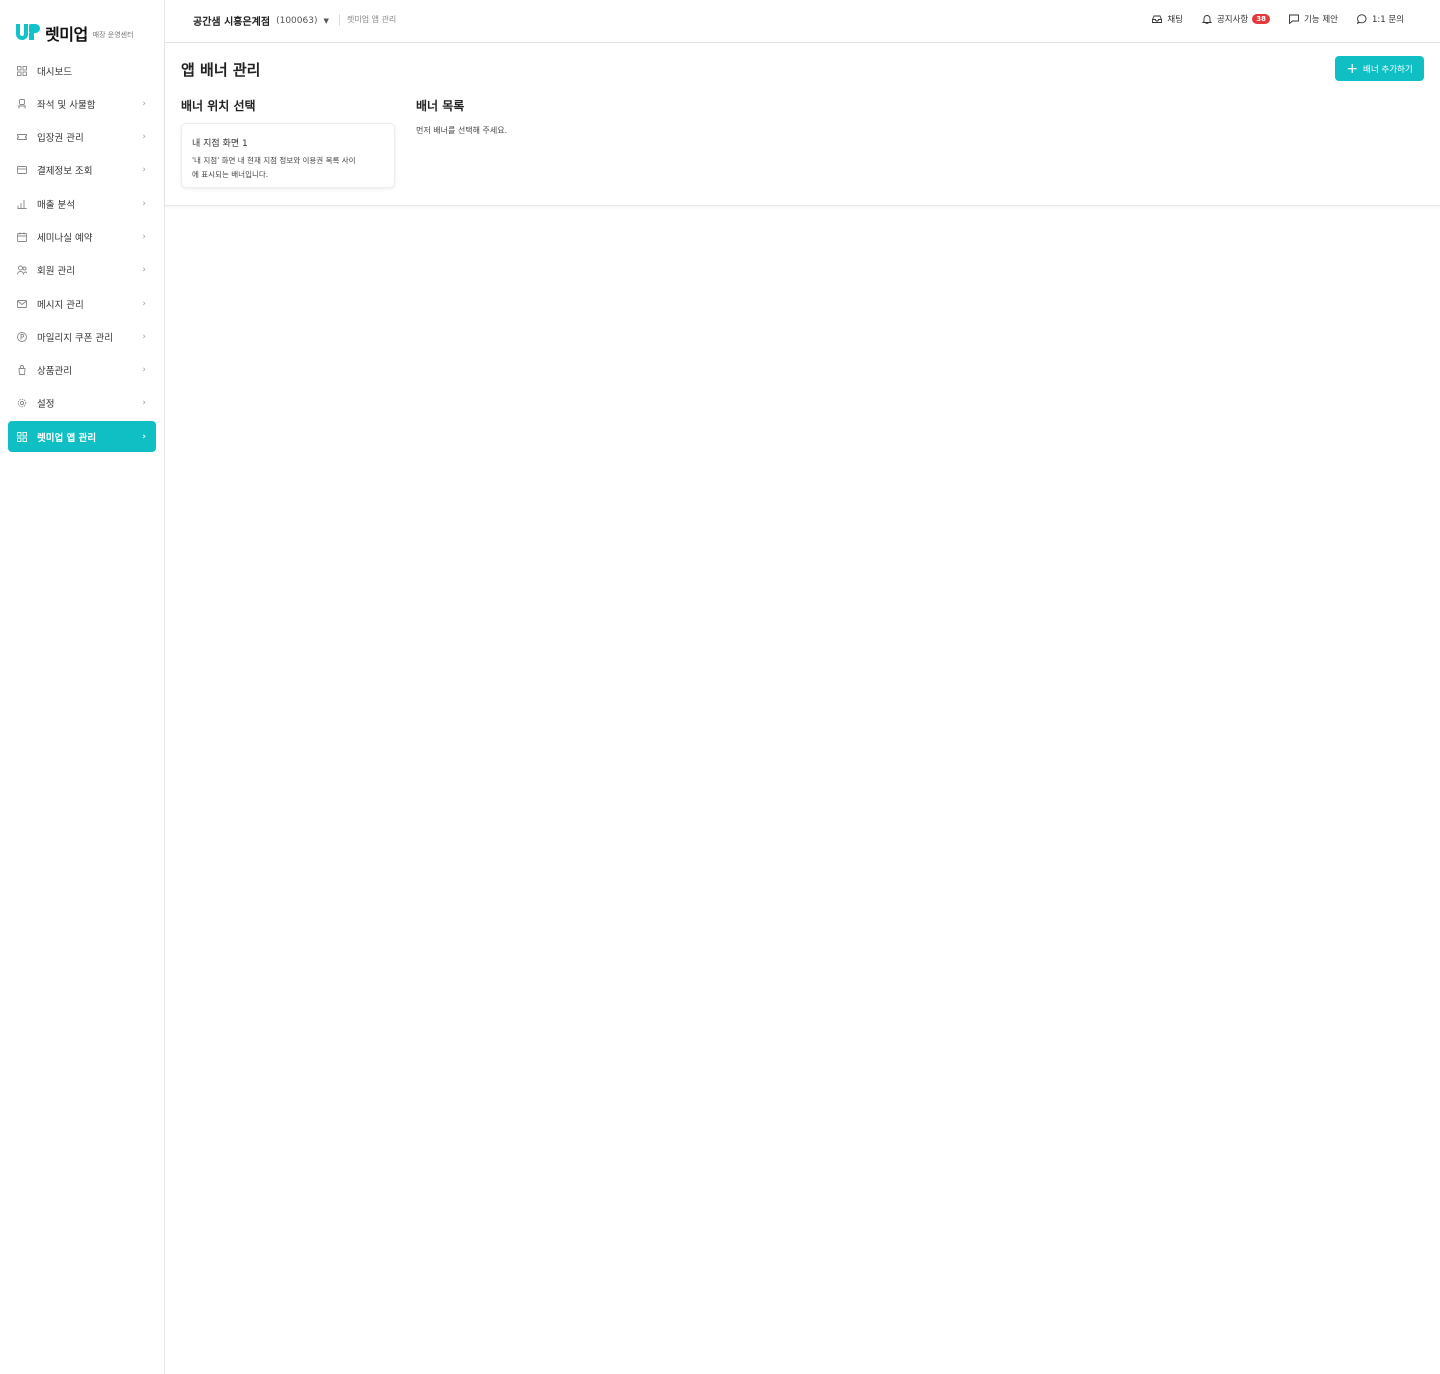 The width and height of the screenshot is (1440, 1374). I want to click on chat-button: 채팅, so click(1167, 19).